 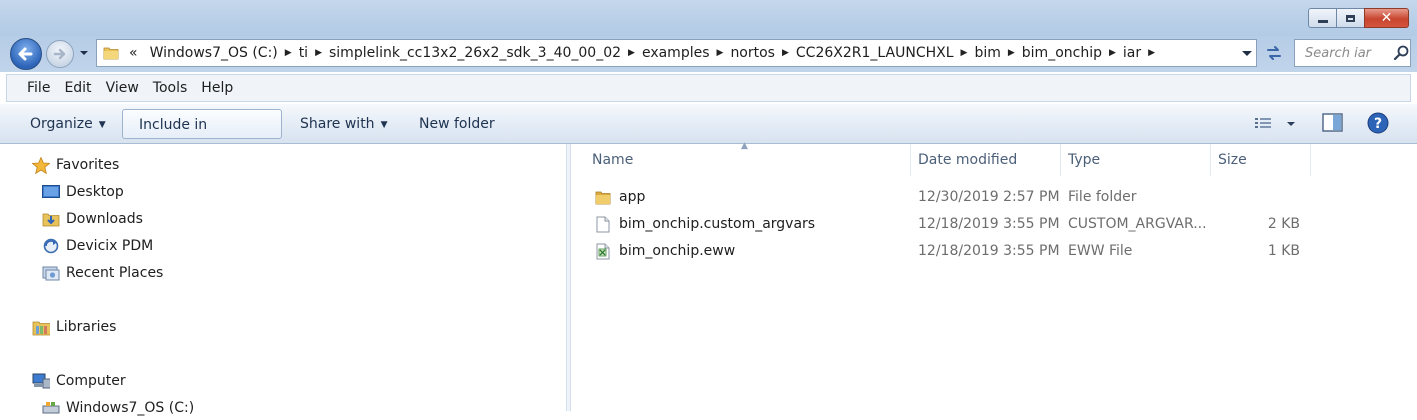 I want to click on menu-file: File, so click(x=38, y=88).